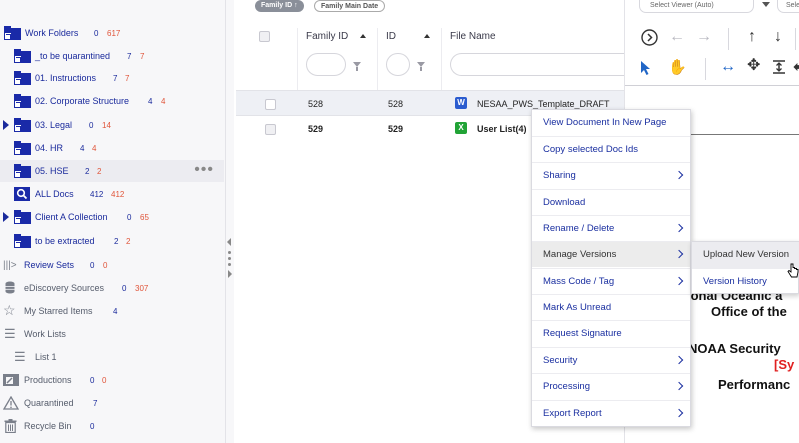 Image resolution: width=799 pixels, height=443 pixels. What do you see at coordinates (537, 64) in the screenshot?
I see `filter-input-file-name` at bounding box center [537, 64].